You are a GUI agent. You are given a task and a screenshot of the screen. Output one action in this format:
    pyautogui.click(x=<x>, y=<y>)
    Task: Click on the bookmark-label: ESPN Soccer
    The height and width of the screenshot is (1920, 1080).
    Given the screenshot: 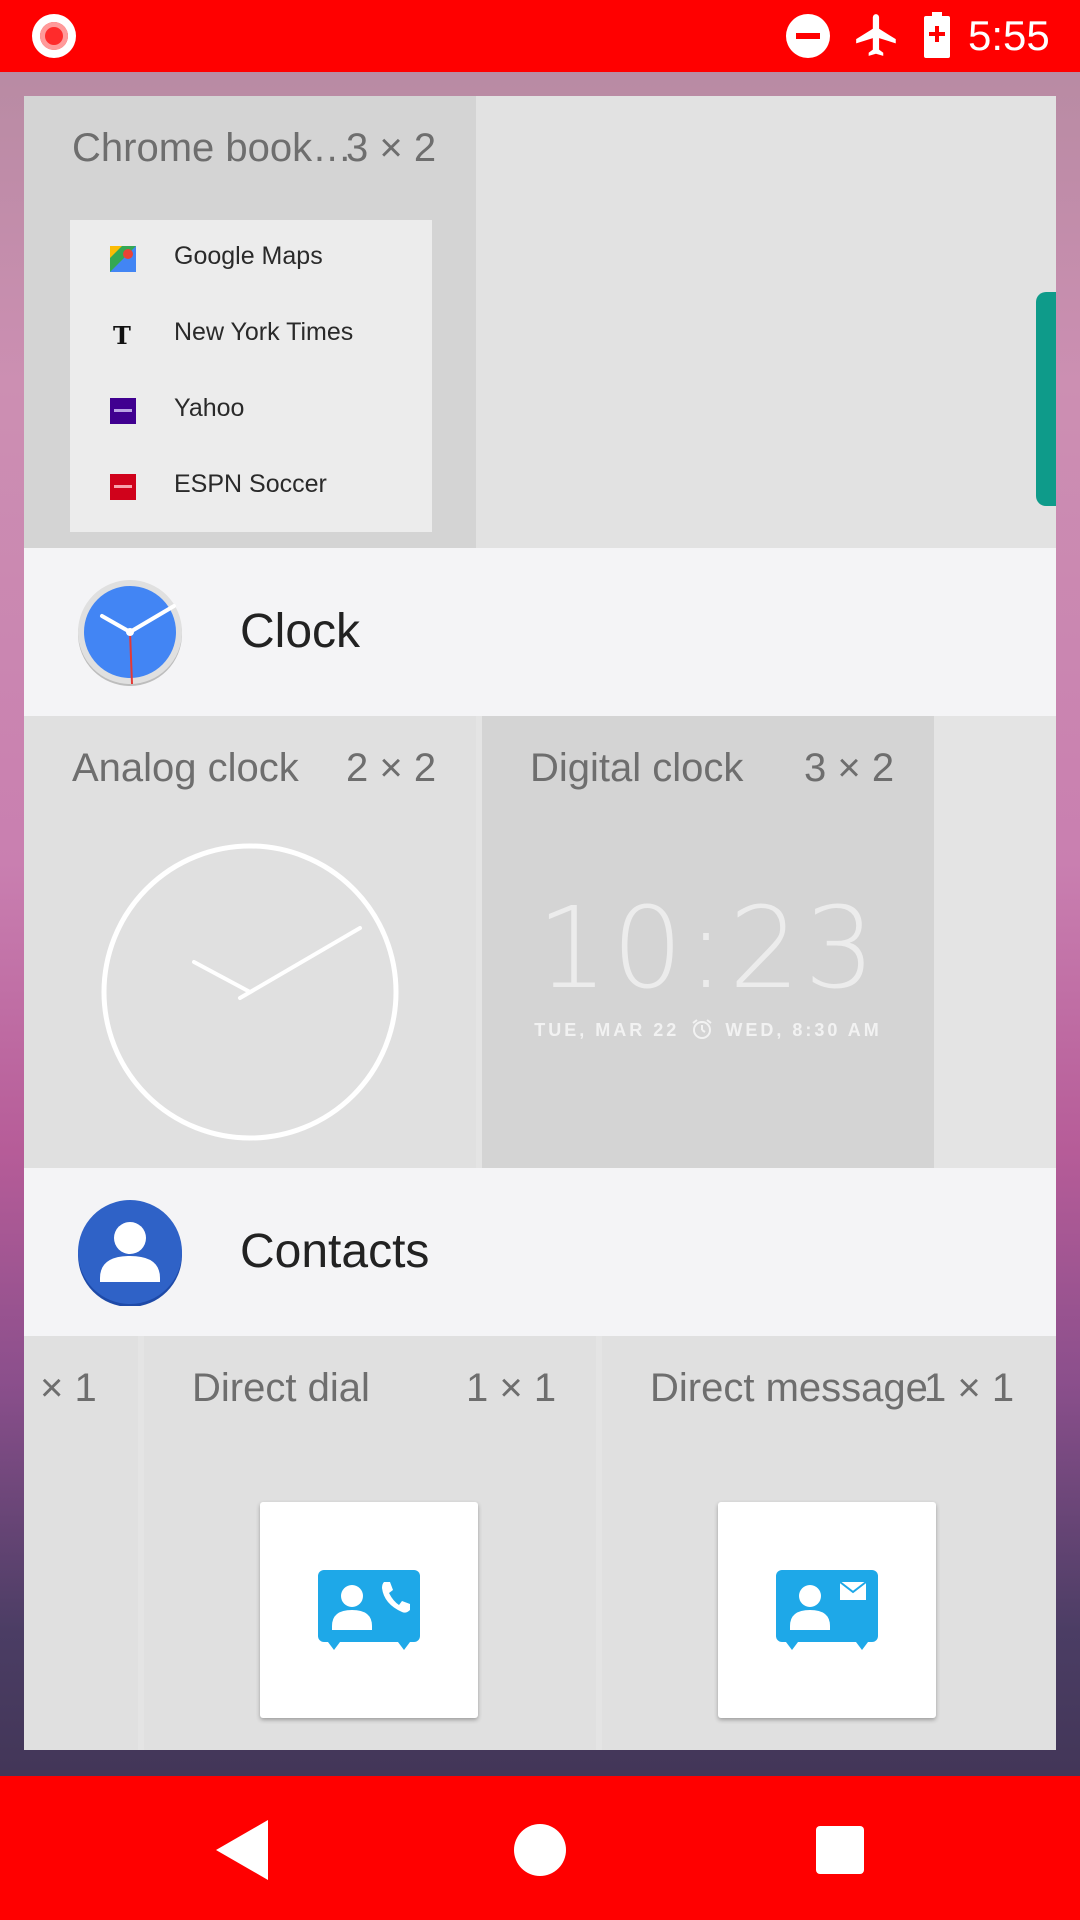 What is the action you would take?
    pyautogui.click(x=250, y=484)
    